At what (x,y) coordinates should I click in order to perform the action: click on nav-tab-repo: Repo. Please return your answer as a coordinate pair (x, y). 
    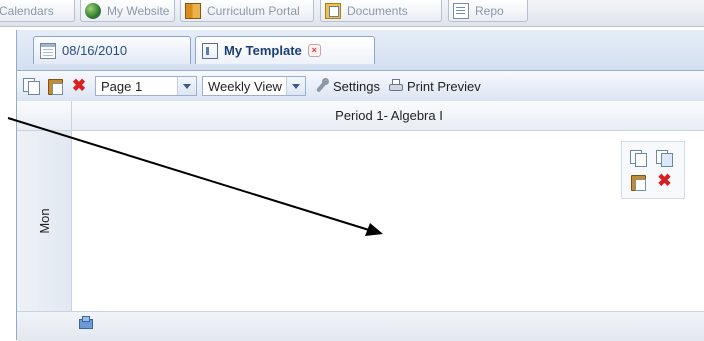
    Looking at the image, I should click on (488, 11).